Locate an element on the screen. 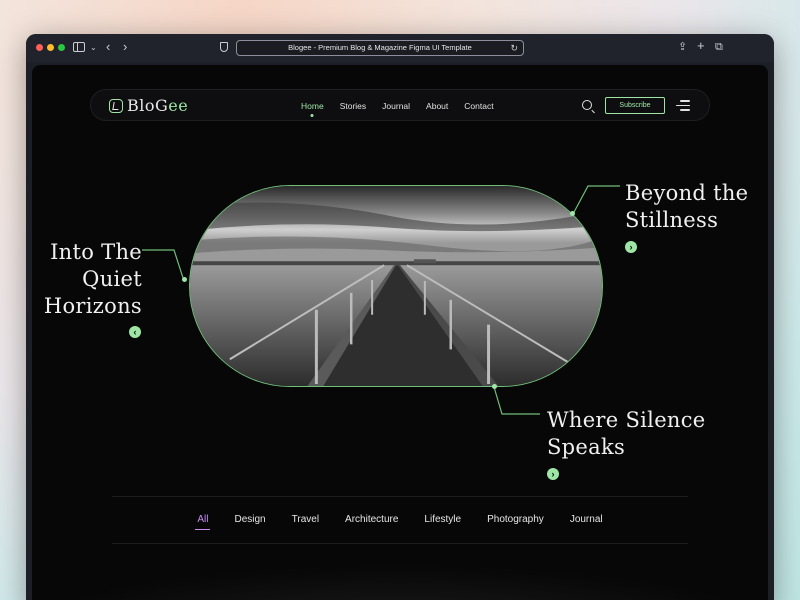 The height and width of the screenshot is (600, 800). hotspot-left is located at coordinates (184, 279).